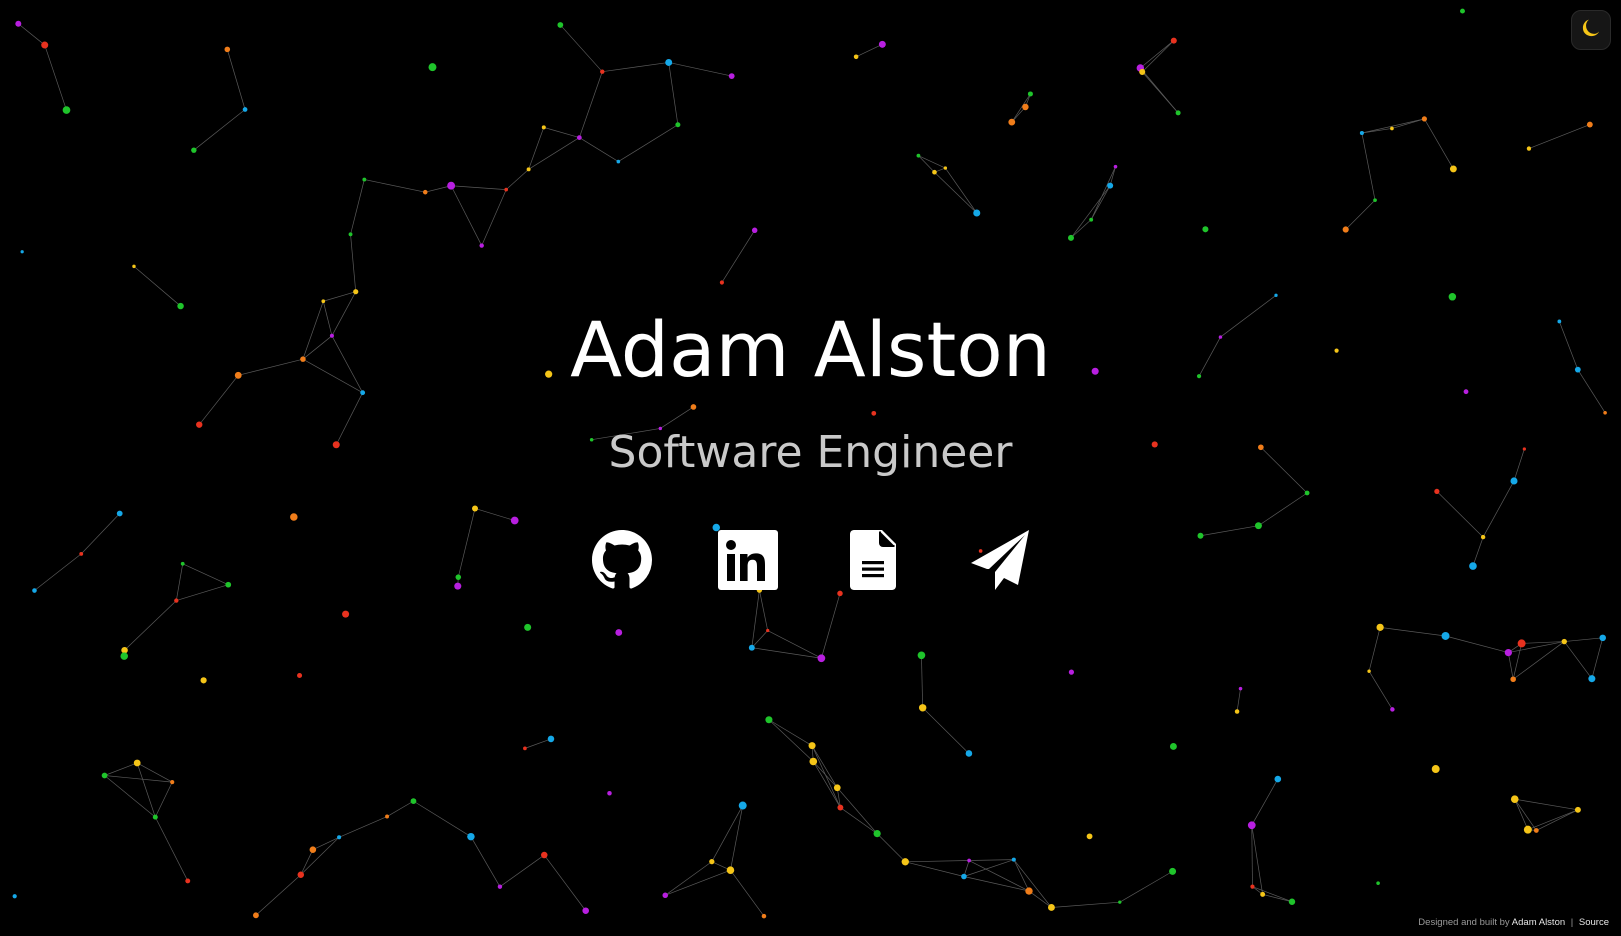  I want to click on author-link: Adam Alston, so click(1538, 922).